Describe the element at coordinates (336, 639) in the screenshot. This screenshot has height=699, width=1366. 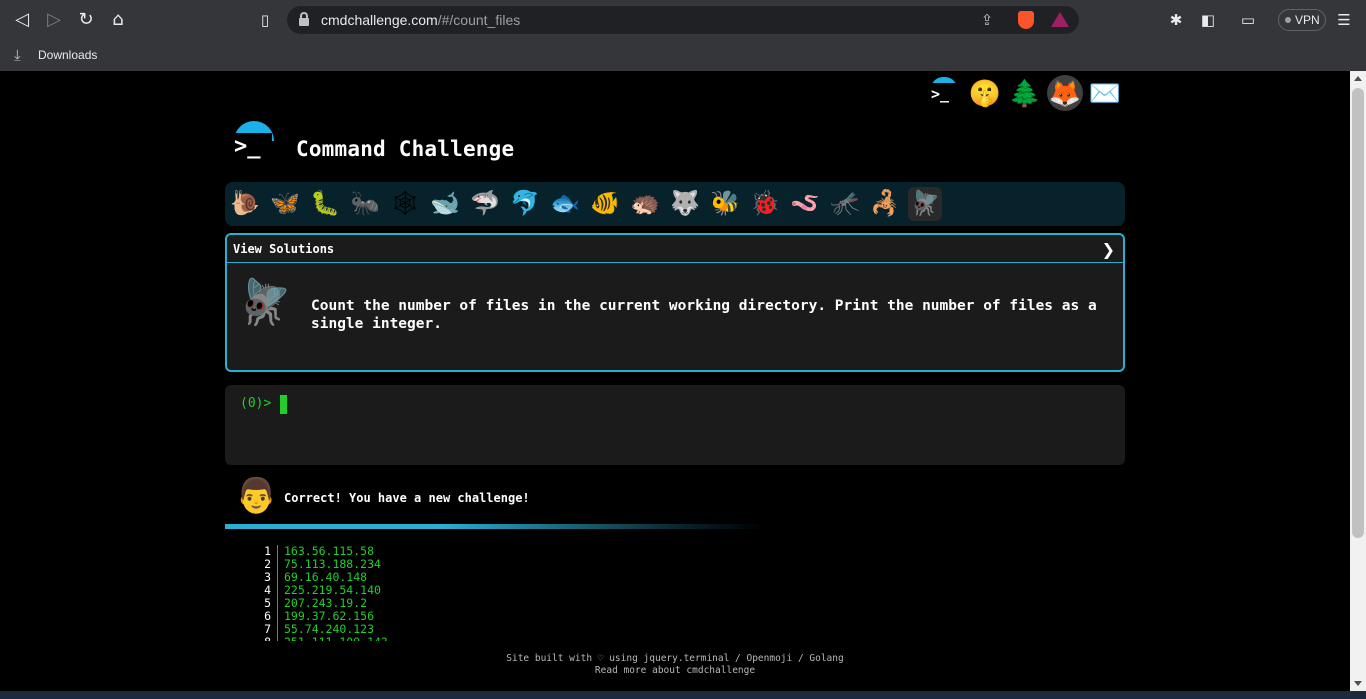
I see `ip-address: 251.111.109.143` at that location.